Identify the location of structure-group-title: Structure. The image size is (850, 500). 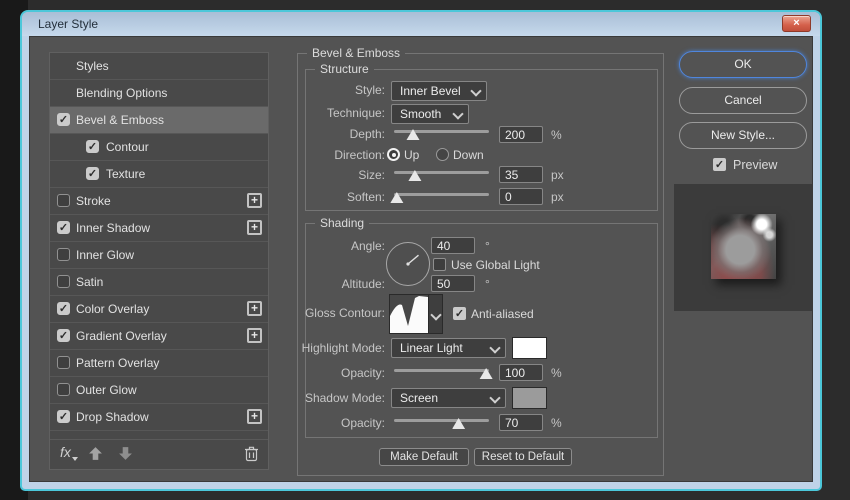
(344, 69).